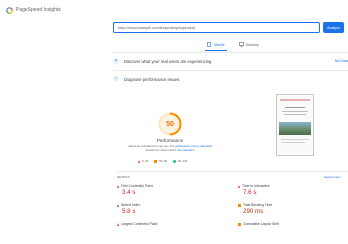 The width and height of the screenshot is (348, 244). I want to click on legend-fail: 0–49, so click(143, 161).